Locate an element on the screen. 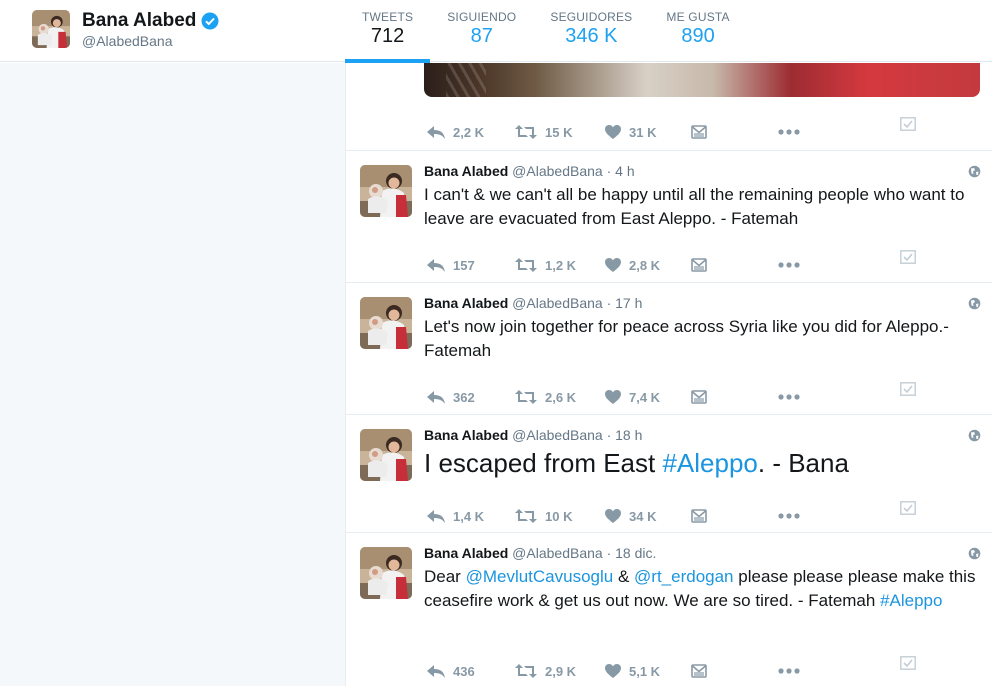  tweet-text-part: . - Bana is located at coordinates (803, 463).